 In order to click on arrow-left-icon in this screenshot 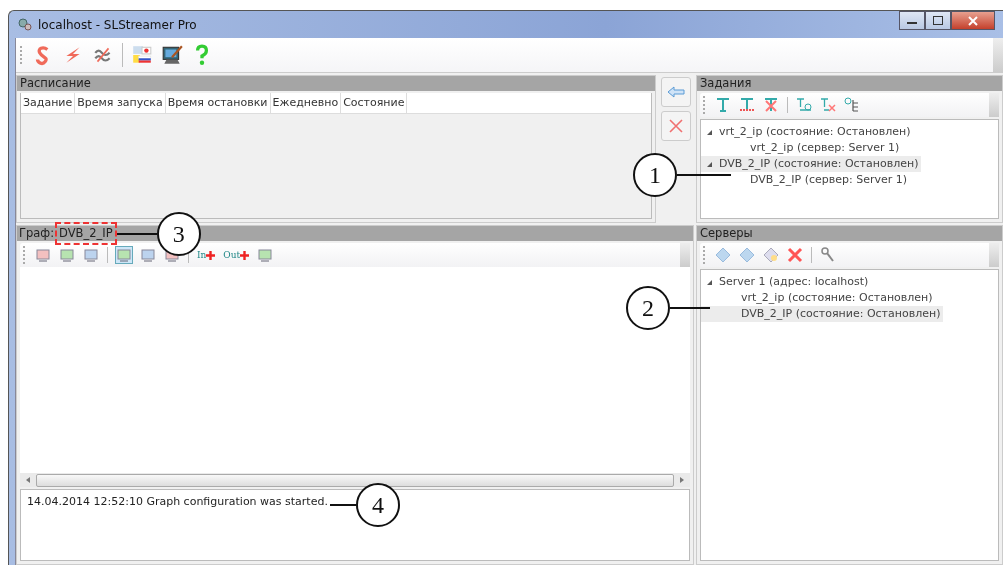, I will do `click(676, 92)`.